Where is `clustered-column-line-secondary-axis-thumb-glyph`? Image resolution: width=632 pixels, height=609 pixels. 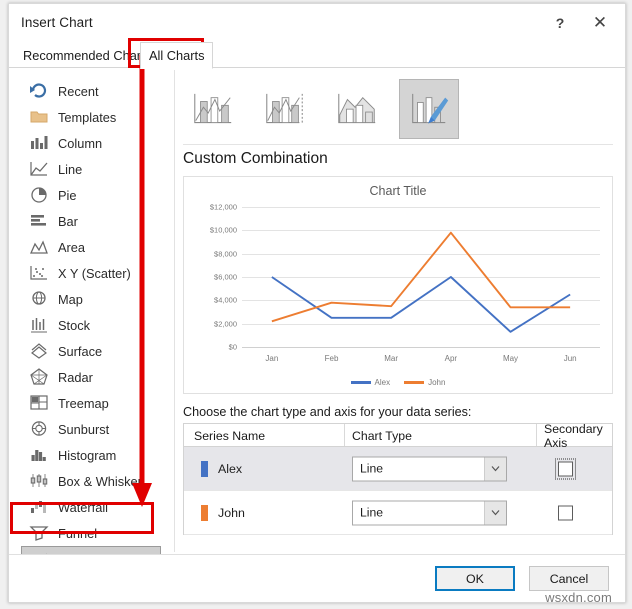 clustered-column-line-secondary-axis-thumb-glyph is located at coordinates (285, 109).